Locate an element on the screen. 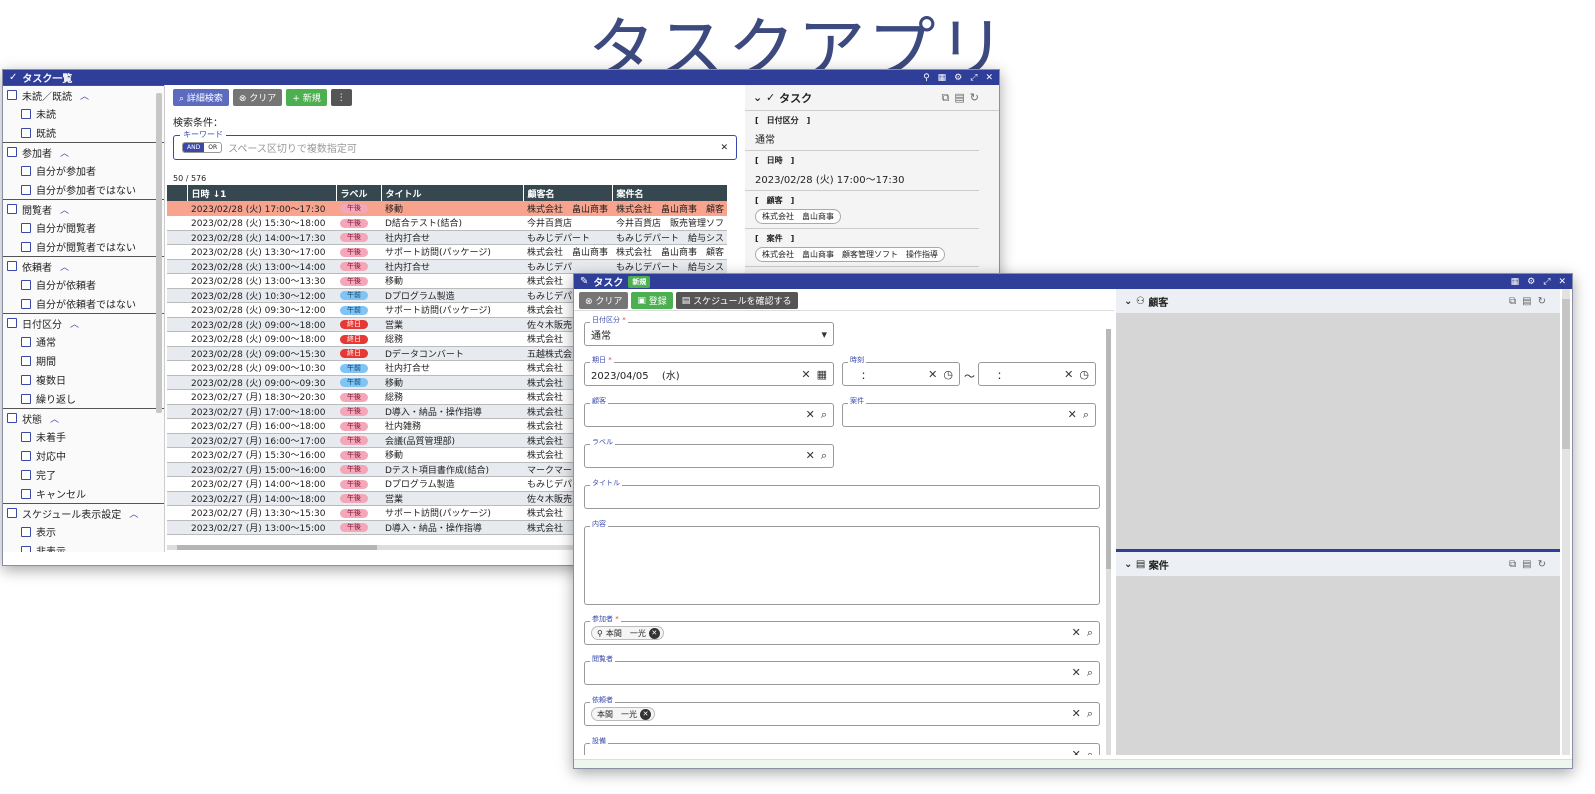 This screenshot has width=1595, height=794. equipment-field: 設備 ✕ ⌕ is located at coordinates (842, 745).